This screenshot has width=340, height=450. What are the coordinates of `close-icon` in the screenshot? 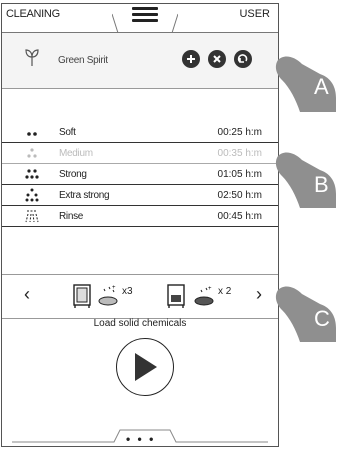 It's located at (217, 59).